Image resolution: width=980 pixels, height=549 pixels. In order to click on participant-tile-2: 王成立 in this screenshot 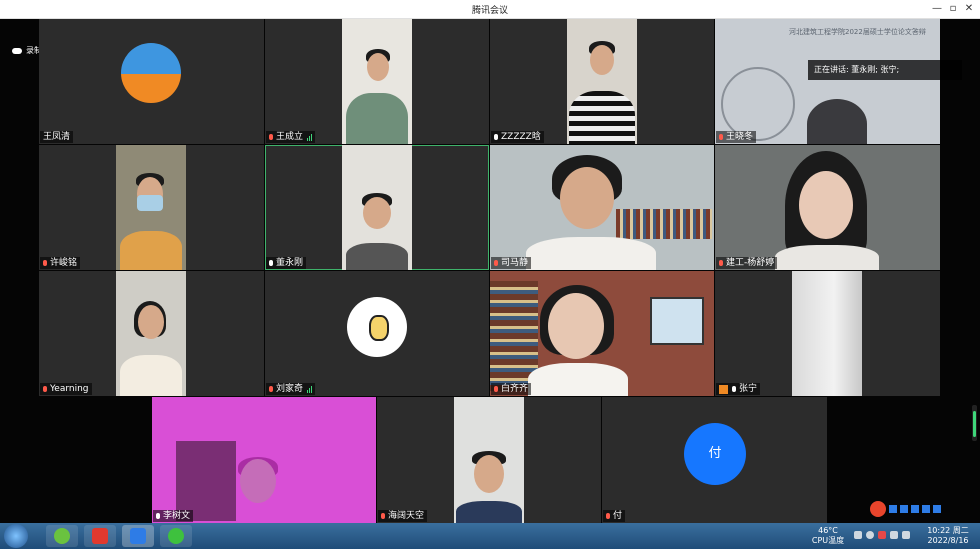, I will do `click(377, 81)`.